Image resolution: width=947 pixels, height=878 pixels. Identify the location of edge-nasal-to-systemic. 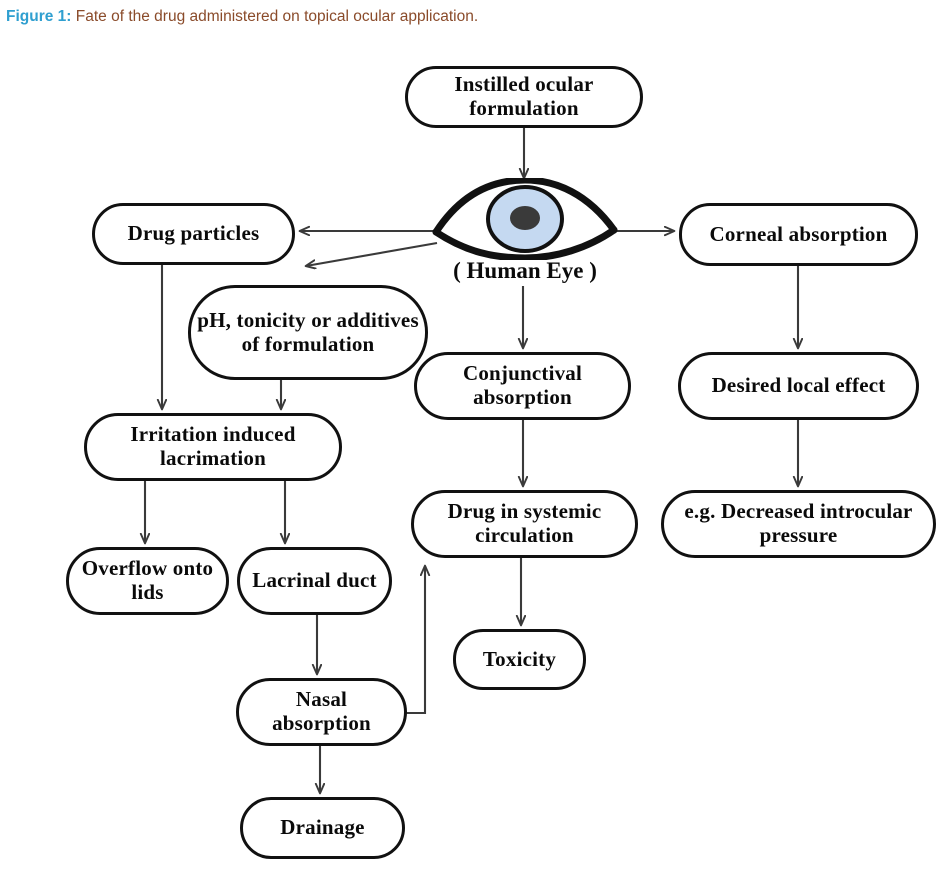
(414, 640).